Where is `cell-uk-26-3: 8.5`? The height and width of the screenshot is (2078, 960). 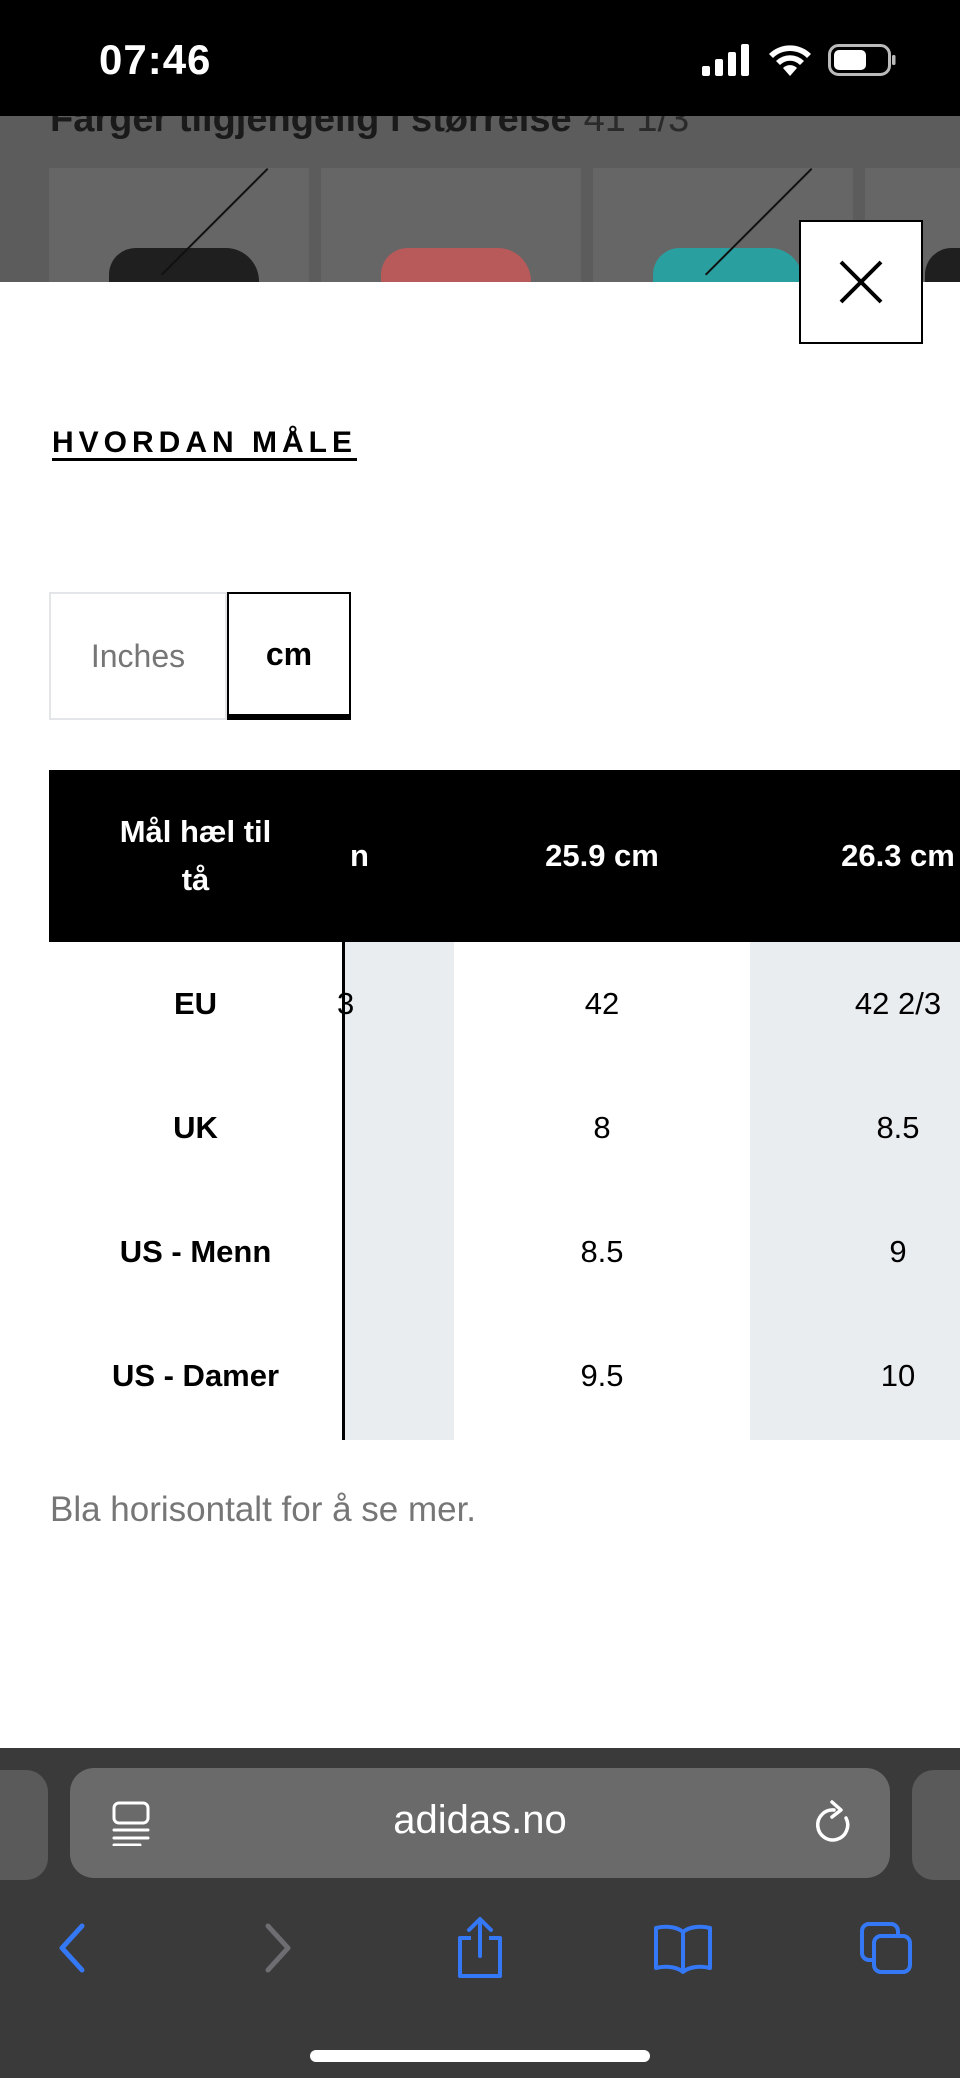
cell-uk-26-3: 8.5 is located at coordinates (898, 1127).